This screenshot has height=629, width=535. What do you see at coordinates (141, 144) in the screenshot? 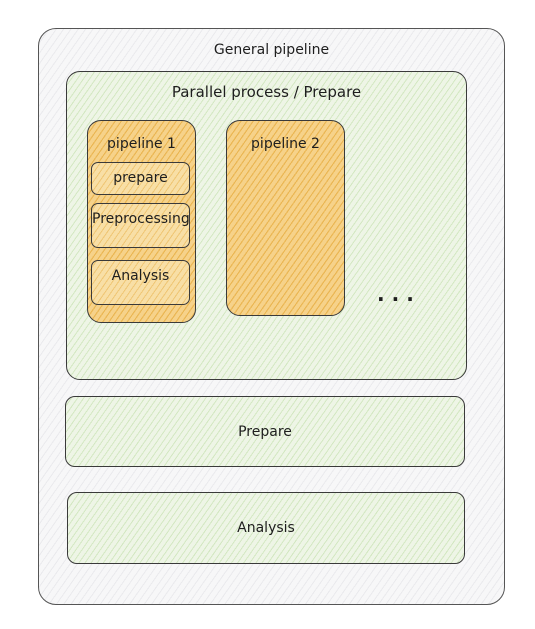
I see `pipeline-1-title: pipeline 1` at bounding box center [141, 144].